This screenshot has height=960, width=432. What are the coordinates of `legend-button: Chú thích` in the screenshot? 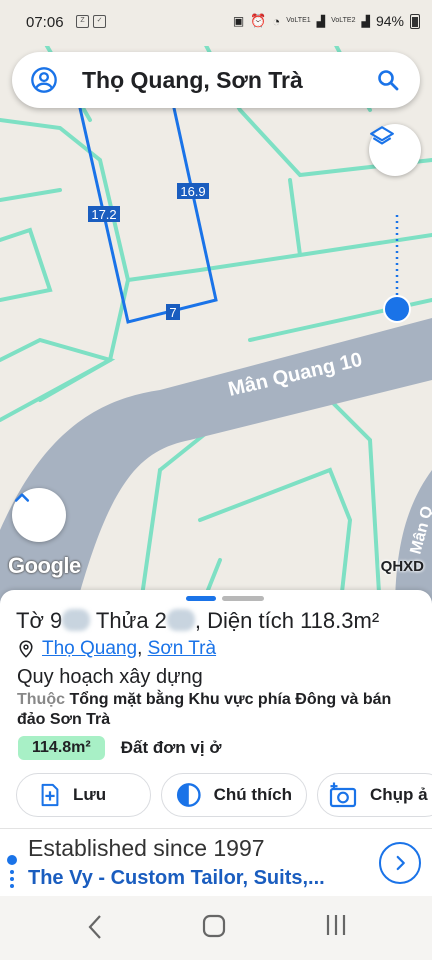 It's located at (234, 795).